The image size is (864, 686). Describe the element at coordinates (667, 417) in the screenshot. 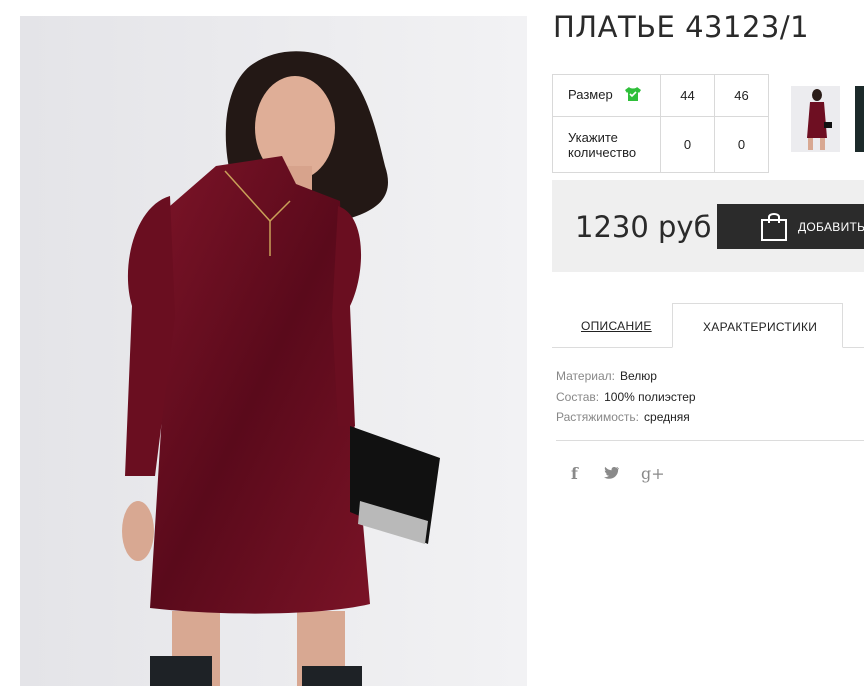

I see `characteristic-value: средняя` at that location.